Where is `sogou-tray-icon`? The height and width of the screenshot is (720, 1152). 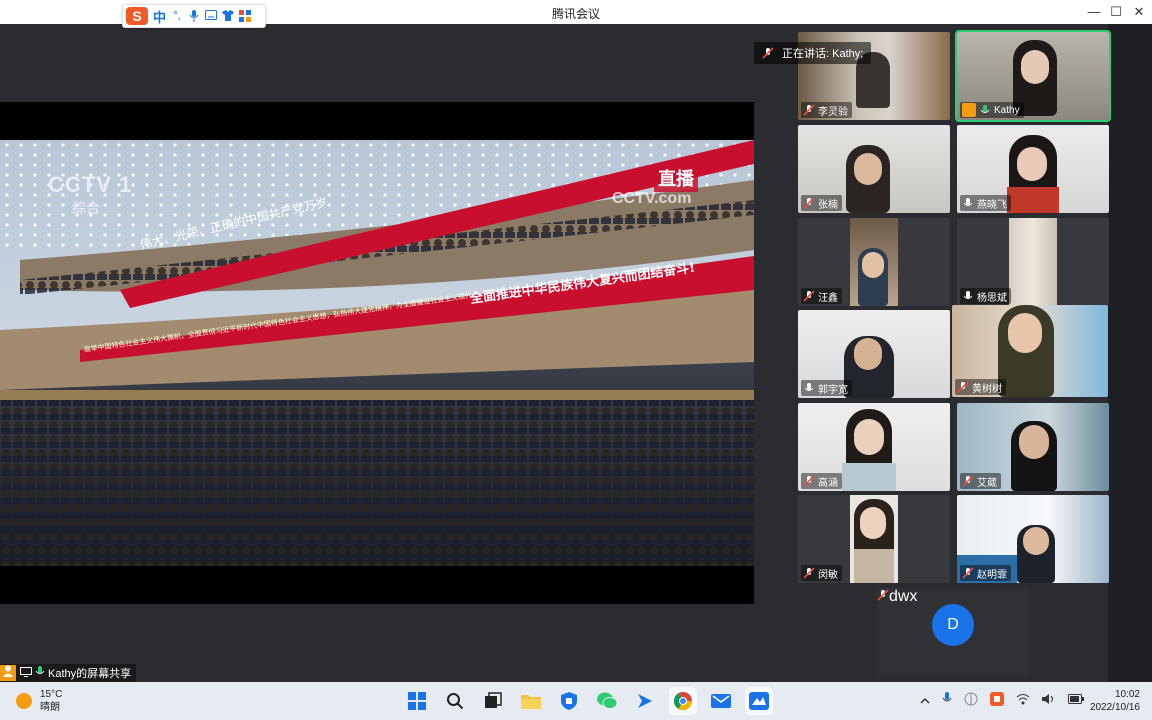
sogou-tray-icon is located at coordinates (997, 700).